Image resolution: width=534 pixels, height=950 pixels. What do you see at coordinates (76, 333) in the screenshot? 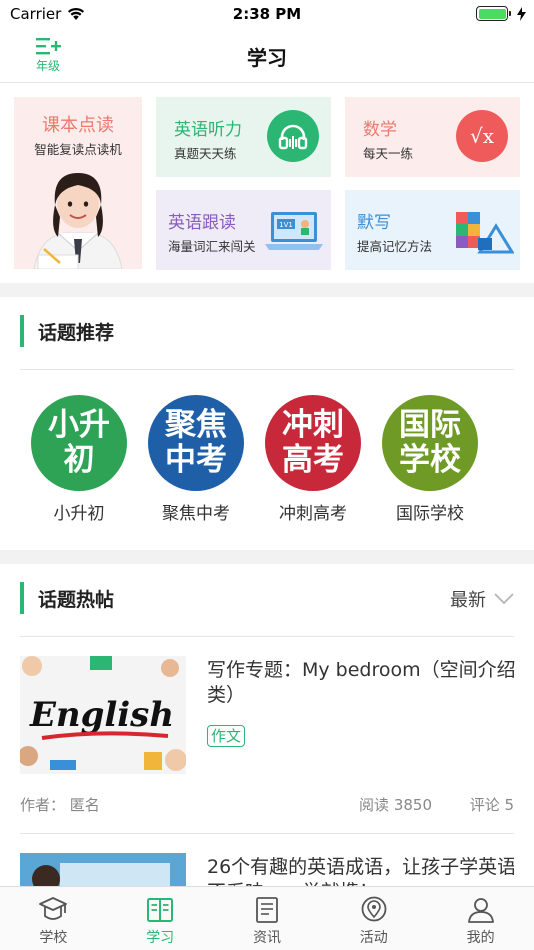
I see `topics-section-title: 话题推荐` at bounding box center [76, 333].